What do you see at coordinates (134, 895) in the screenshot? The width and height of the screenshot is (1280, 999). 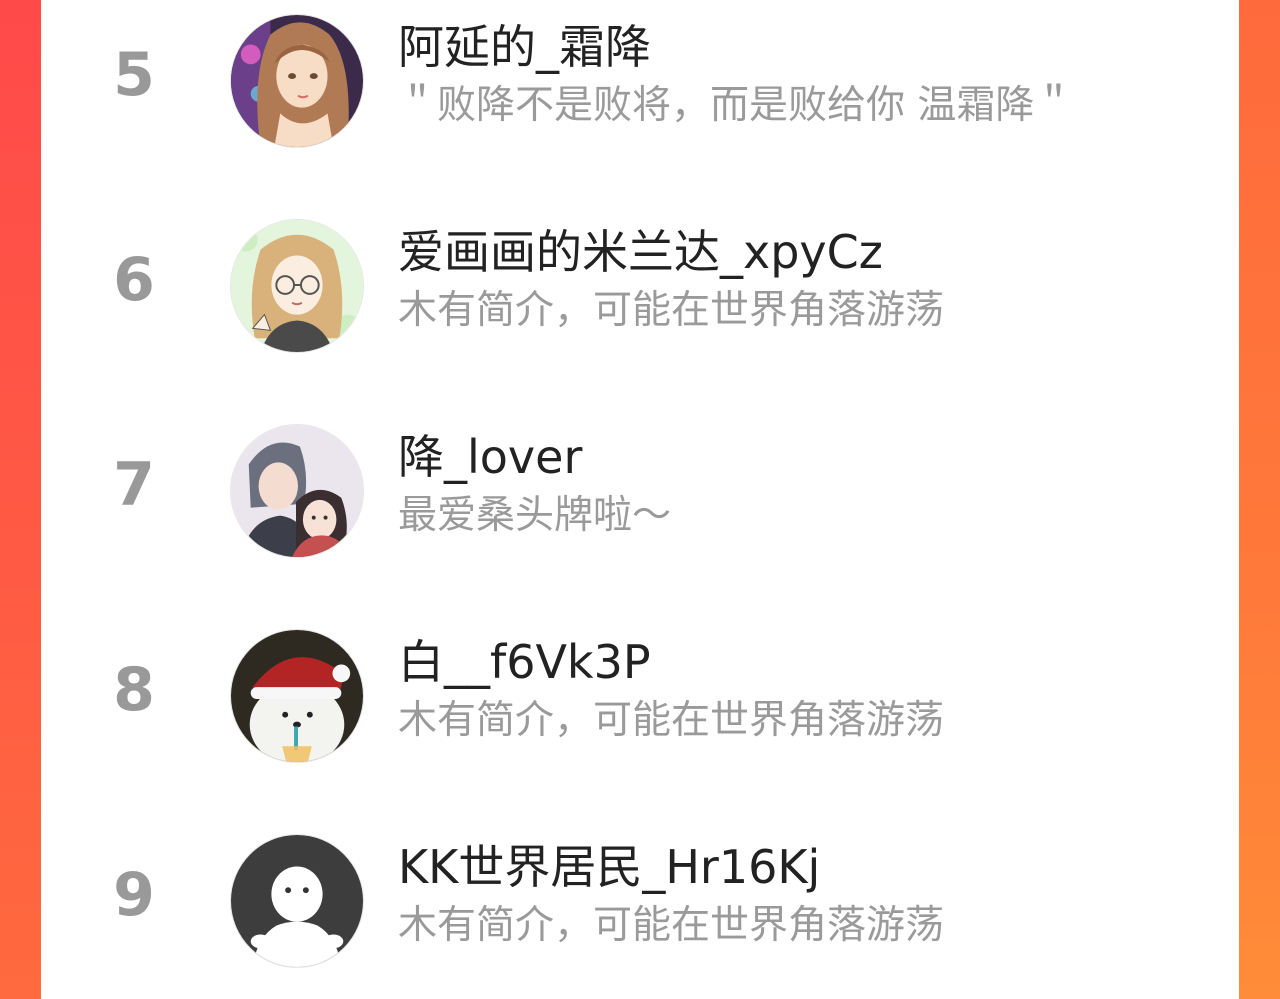 I see `rank-number: 9` at bounding box center [134, 895].